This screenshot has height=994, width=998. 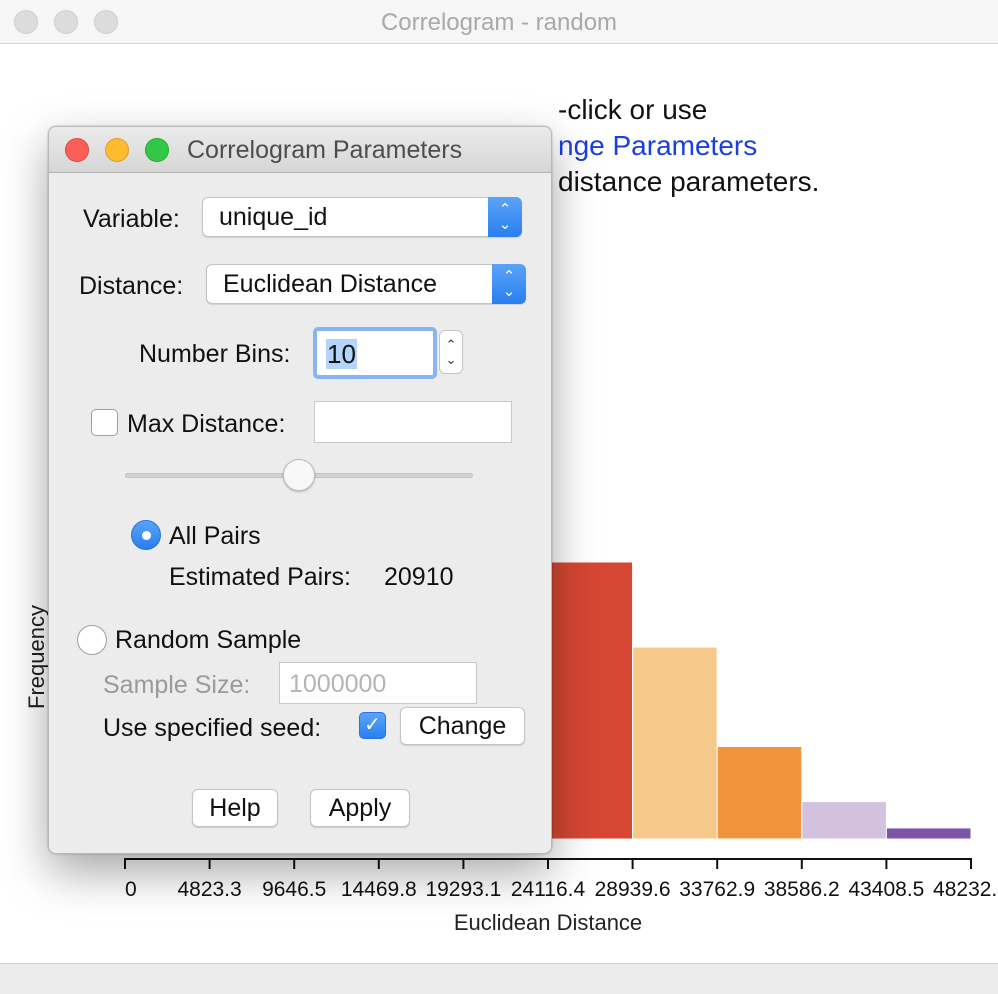 What do you see at coordinates (451, 352) in the screenshot?
I see `number-bins-stepper: ⌃ ⌄` at bounding box center [451, 352].